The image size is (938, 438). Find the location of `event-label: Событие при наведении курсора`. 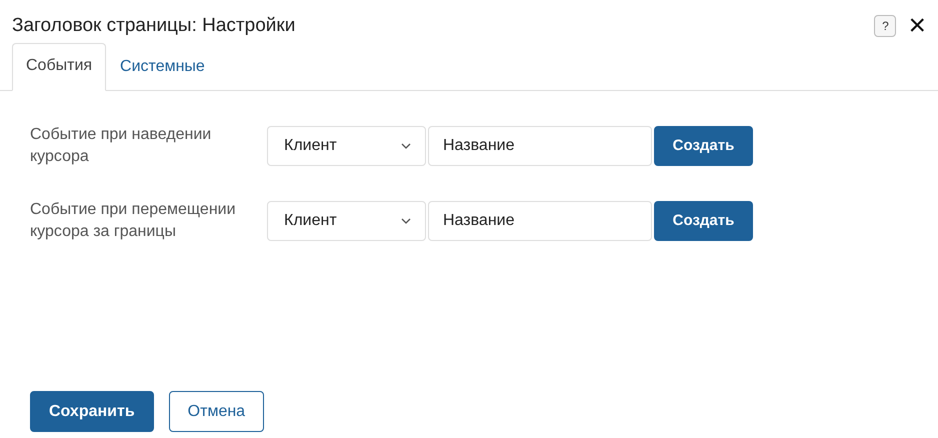

event-label: Событие при наведении курсора is located at coordinates (121, 146).